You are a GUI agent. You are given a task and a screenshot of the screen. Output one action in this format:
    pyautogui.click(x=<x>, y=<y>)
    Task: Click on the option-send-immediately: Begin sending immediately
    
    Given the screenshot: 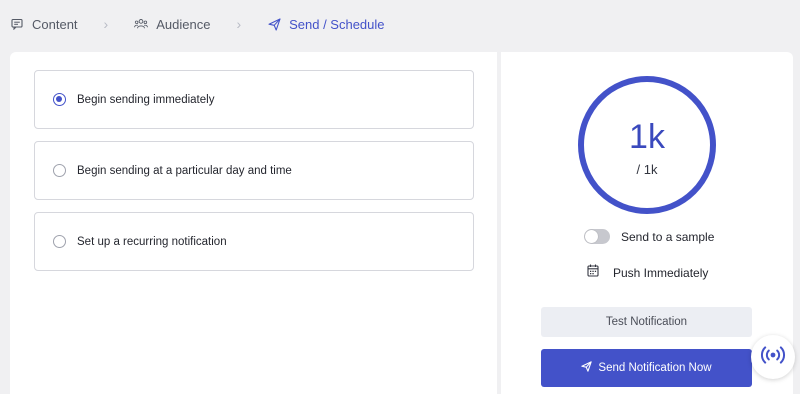 What is the action you would take?
    pyautogui.click(x=254, y=99)
    